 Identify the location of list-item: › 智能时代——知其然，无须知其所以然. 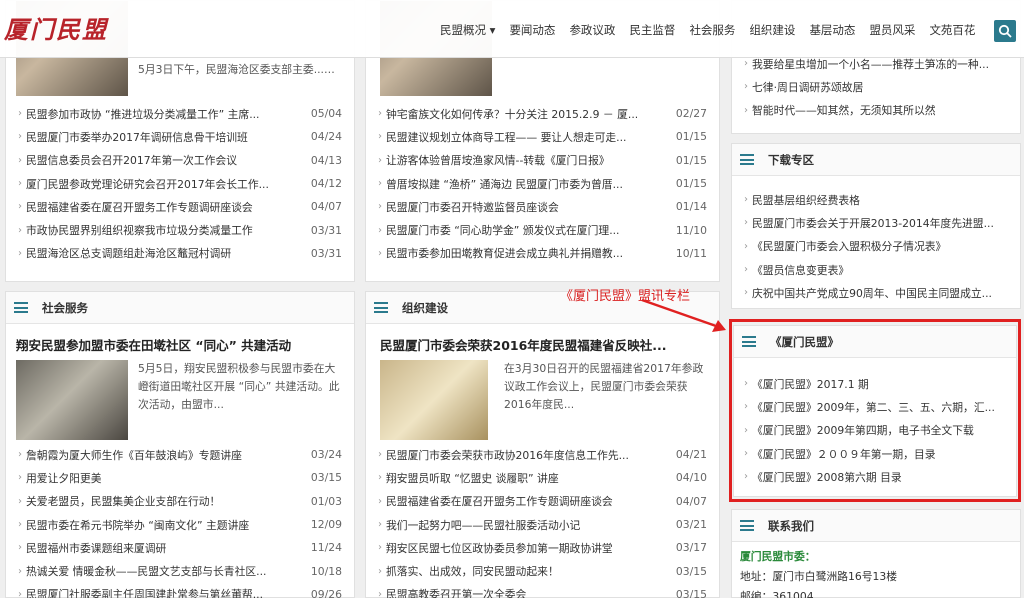
(876, 110).